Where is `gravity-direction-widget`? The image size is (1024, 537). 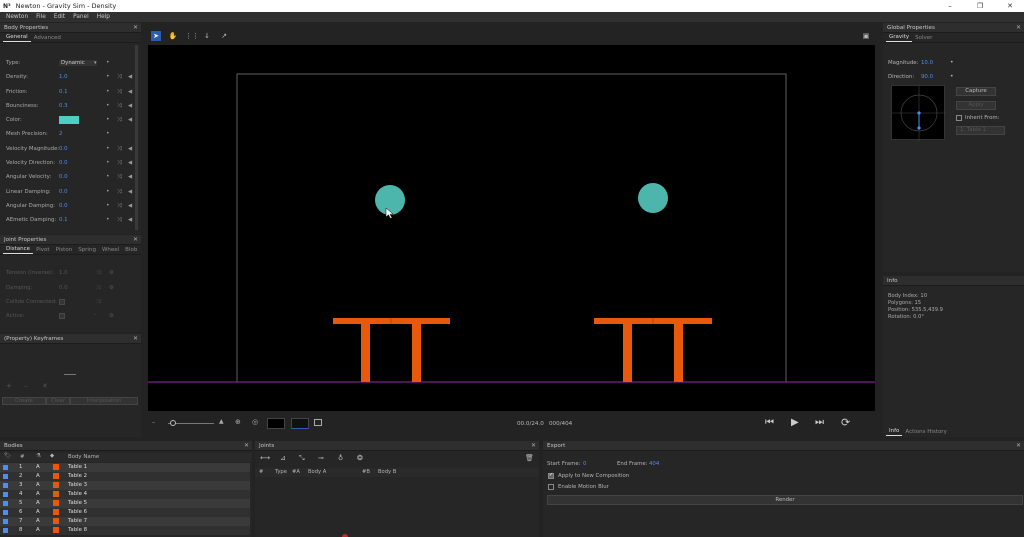 gravity-direction-widget is located at coordinates (918, 113).